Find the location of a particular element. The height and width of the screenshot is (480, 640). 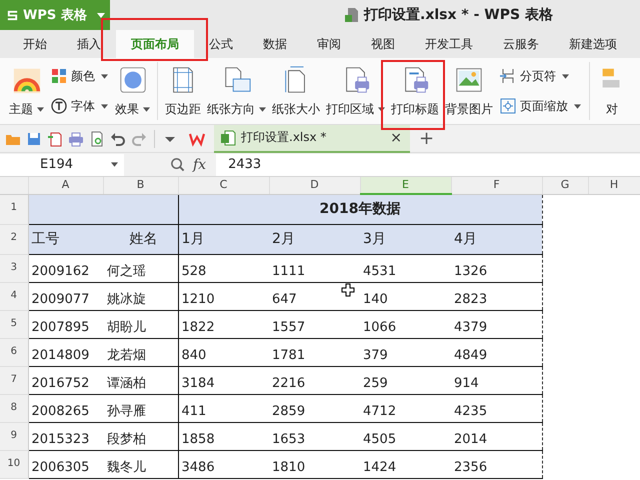

ribbon-button: 分页符 is located at coordinates (540, 76).